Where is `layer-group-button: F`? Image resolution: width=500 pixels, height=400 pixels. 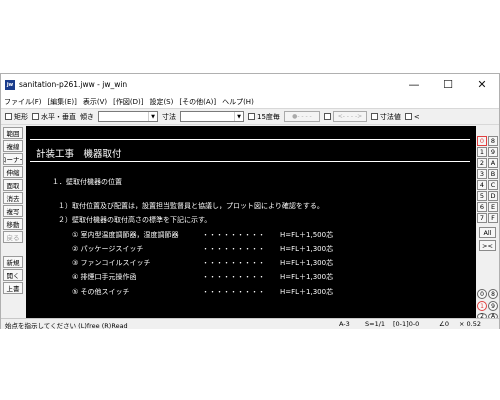
layer-group-button: F is located at coordinates (493, 218).